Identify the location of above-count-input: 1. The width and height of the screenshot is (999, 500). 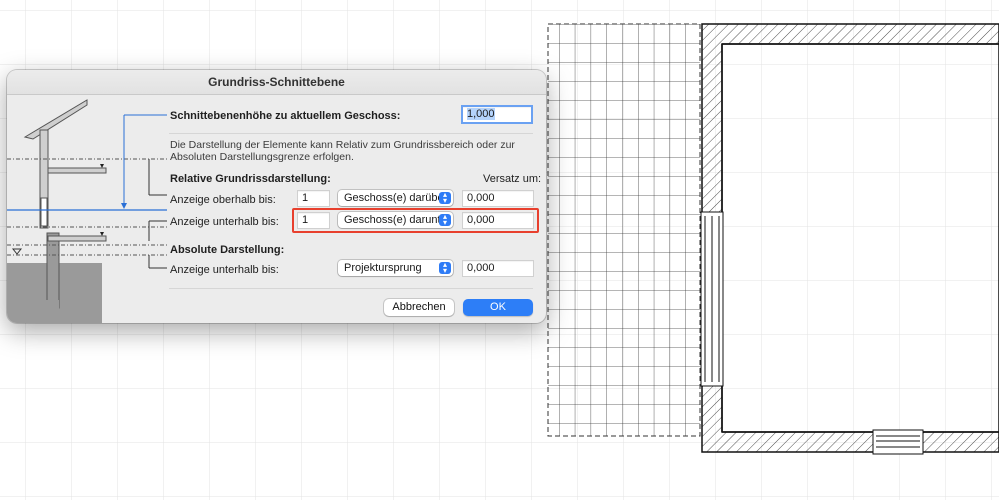
(313, 198).